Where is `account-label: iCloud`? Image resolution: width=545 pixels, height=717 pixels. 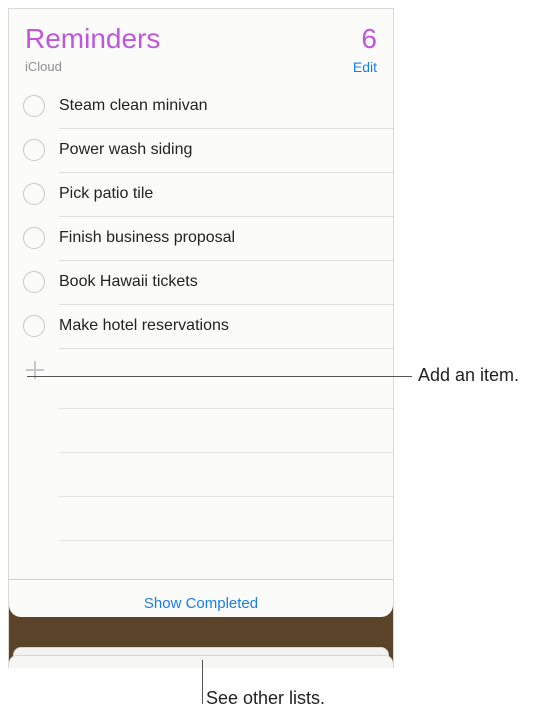 account-label: iCloud is located at coordinates (43, 66).